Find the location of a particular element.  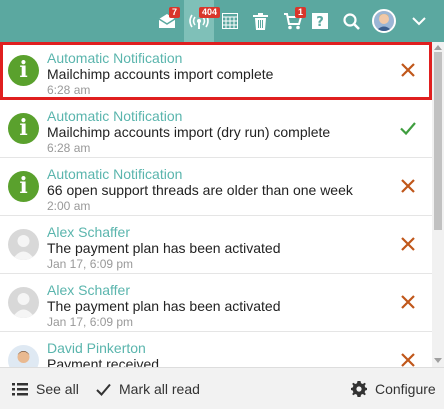

notification-footer: See all Mark all read Configure is located at coordinates (222, 388).